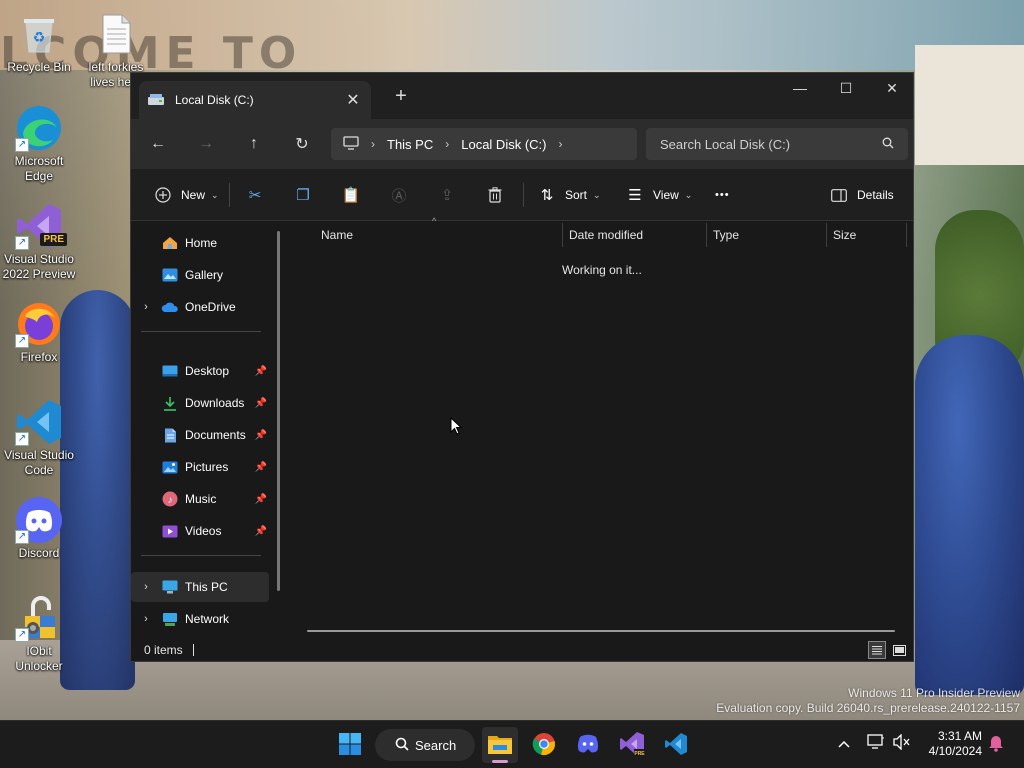  What do you see at coordinates (899, 650) in the screenshot?
I see `large-icons-view-icon` at bounding box center [899, 650].